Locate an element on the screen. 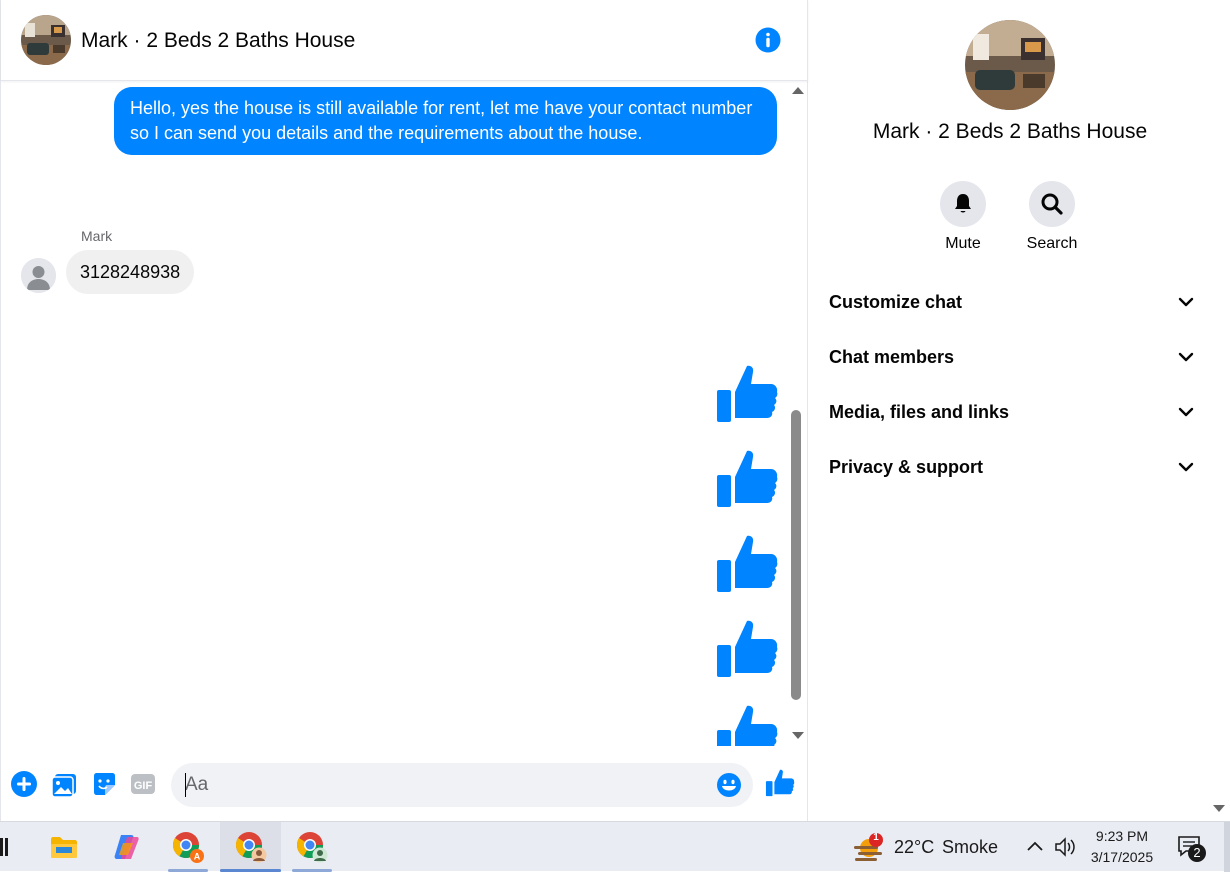 This screenshot has height=872, width=1230. taskbar-chrome-profile-a: A is located at coordinates (188, 847).